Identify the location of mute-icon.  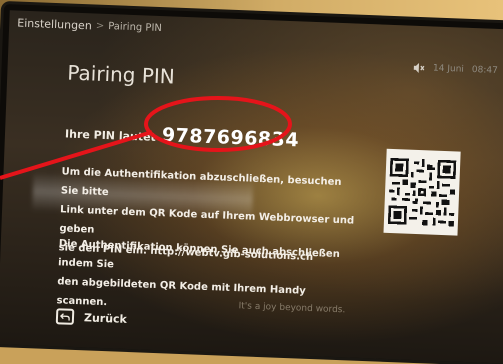
(419, 68).